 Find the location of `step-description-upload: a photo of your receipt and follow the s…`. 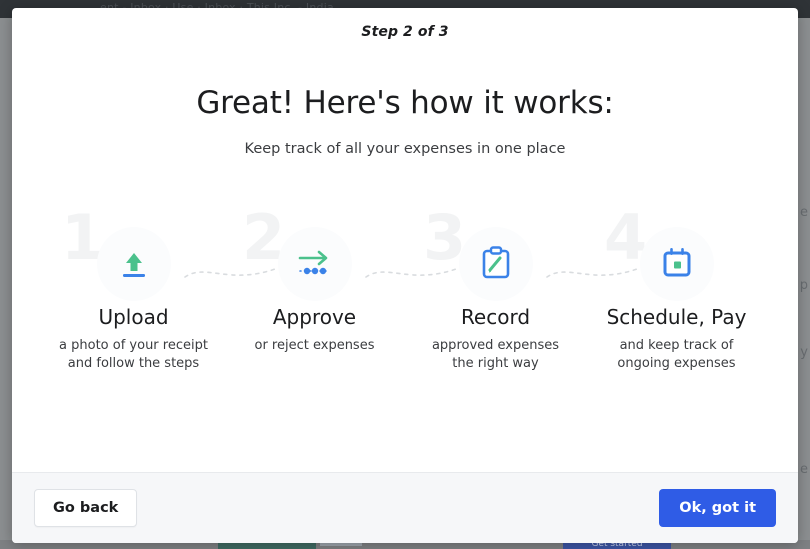

step-description-upload: a photo of your receipt and follow the s… is located at coordinates (133, 354).